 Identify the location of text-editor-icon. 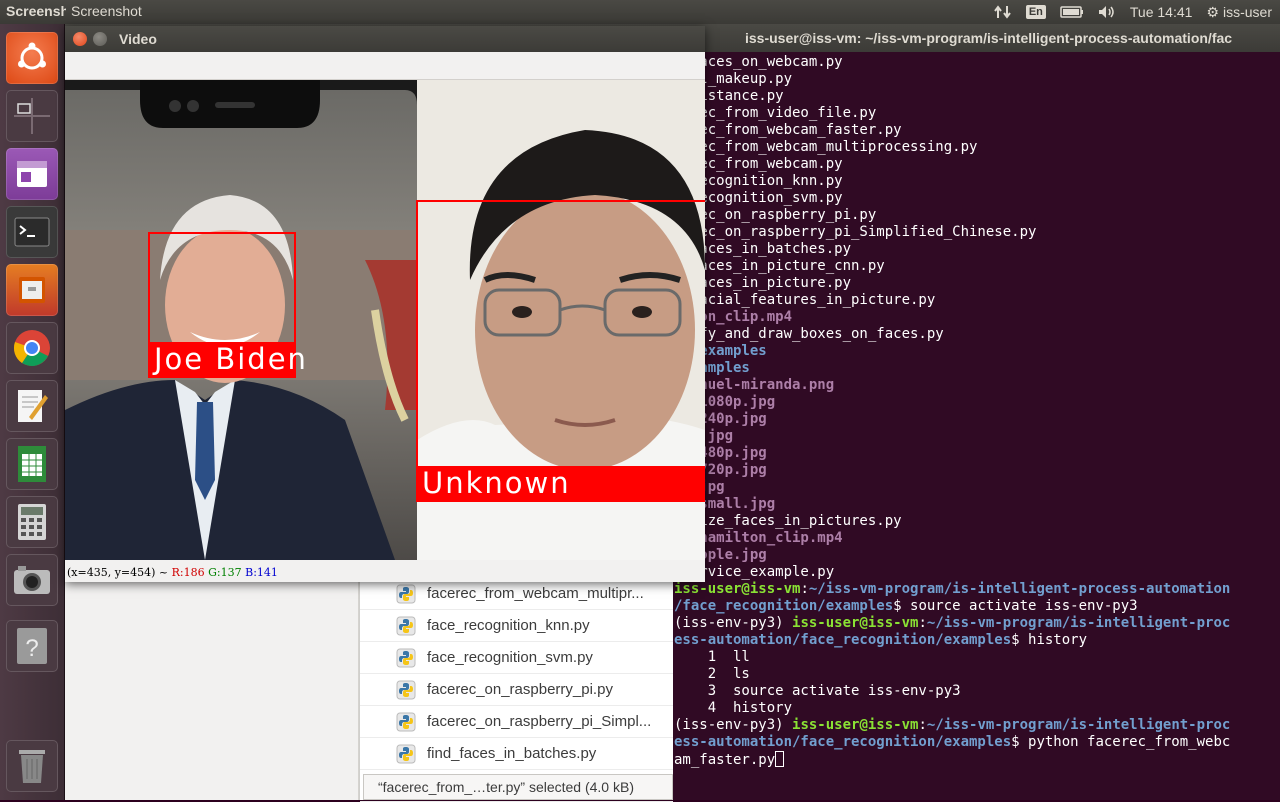
(32, 406).